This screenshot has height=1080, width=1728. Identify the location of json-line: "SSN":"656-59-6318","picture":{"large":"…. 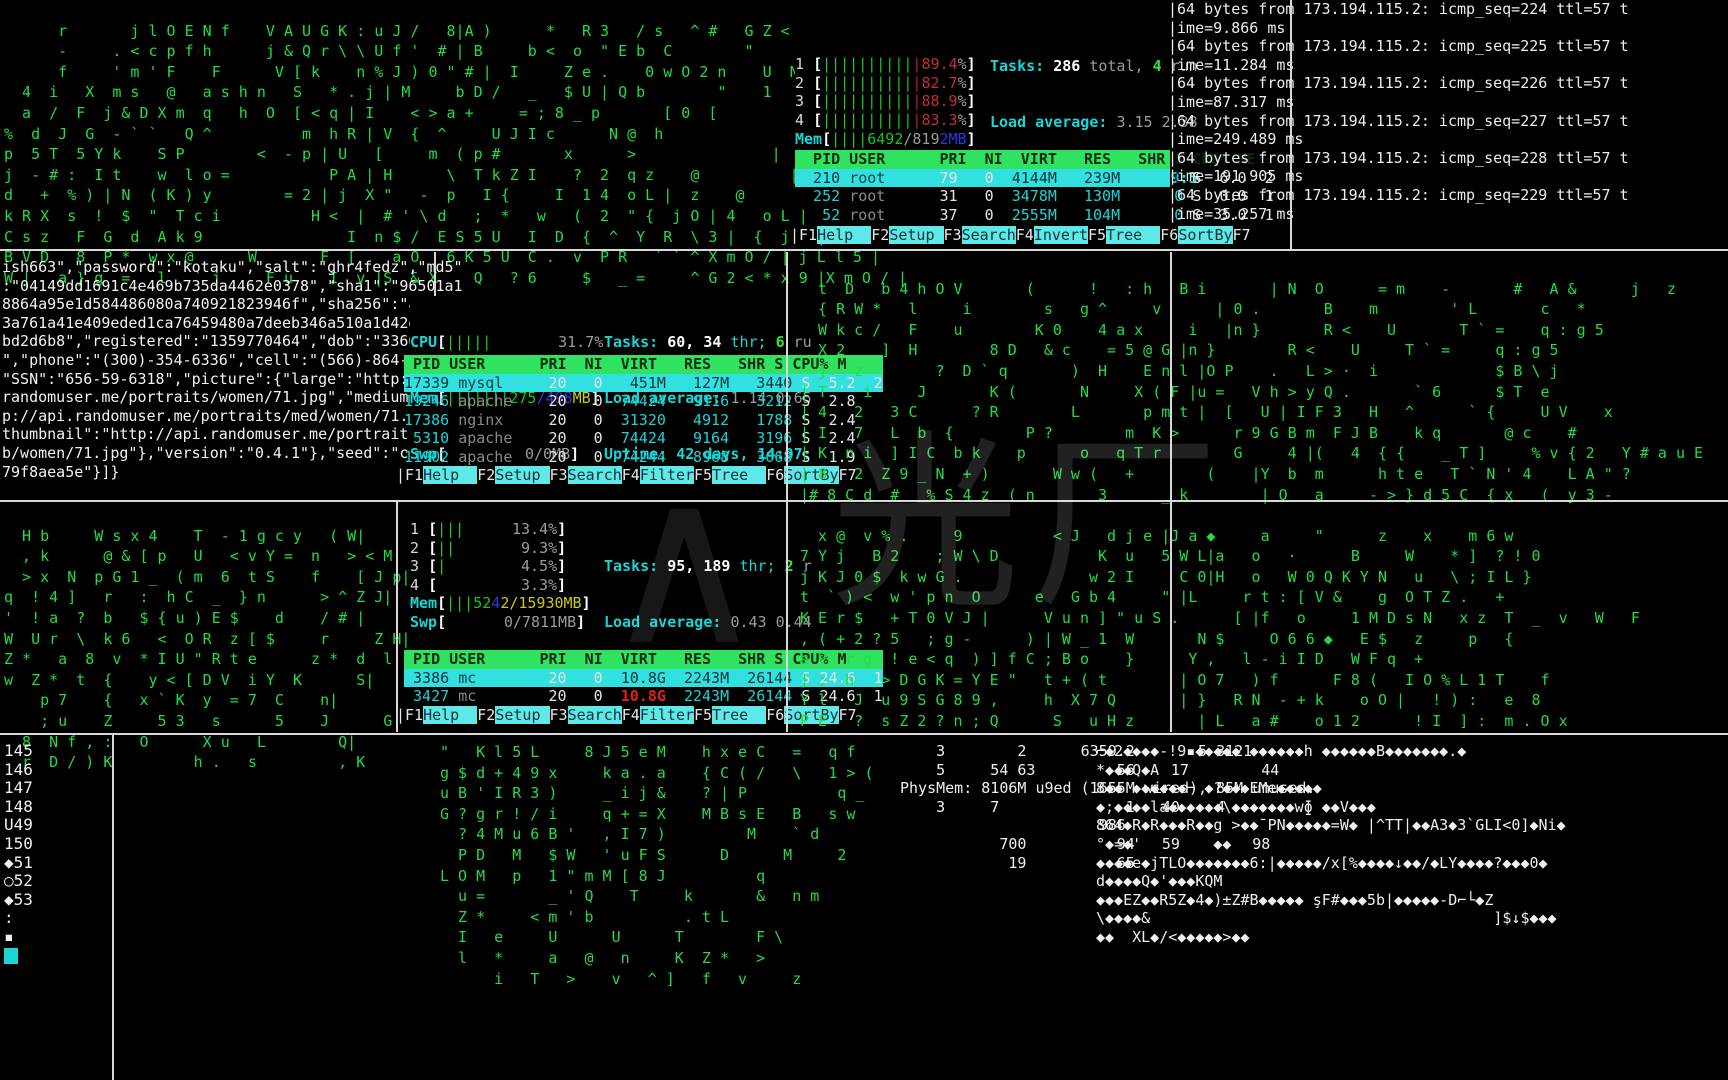
(232, 378).